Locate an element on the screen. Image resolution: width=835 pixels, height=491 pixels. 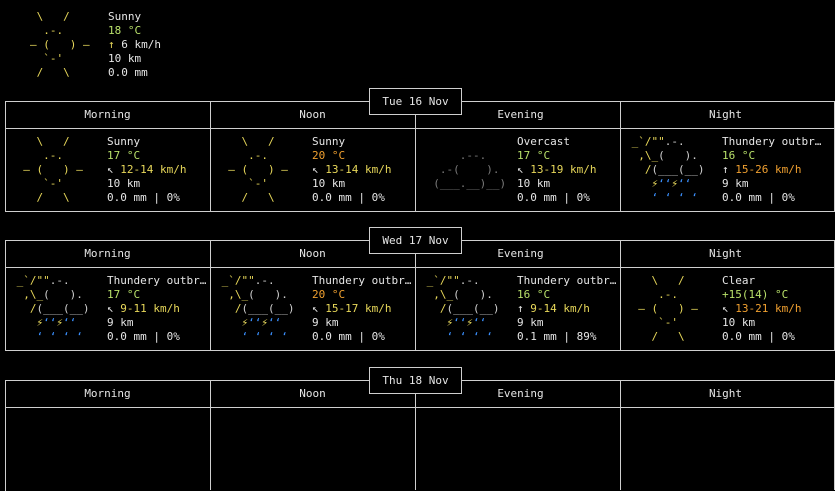
current-visibility: 10 km is located at coordinates (125, 58).